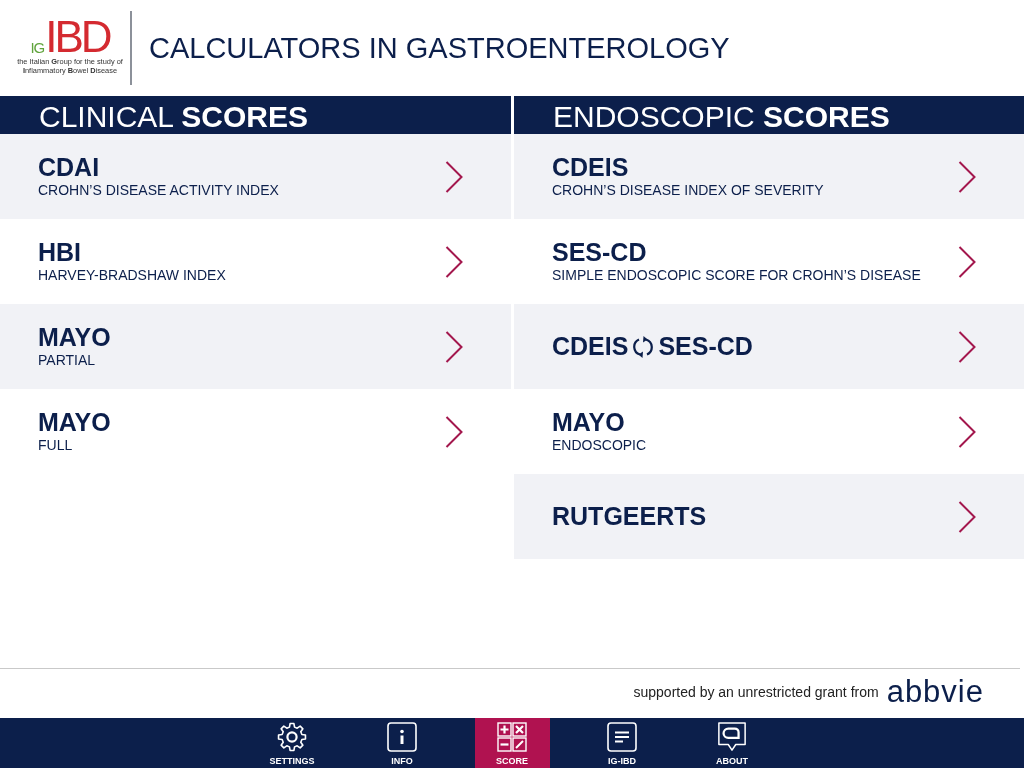 This screenshot has height=768, width=1024. I want to click on score-title: CDAI, so click(69, 168).